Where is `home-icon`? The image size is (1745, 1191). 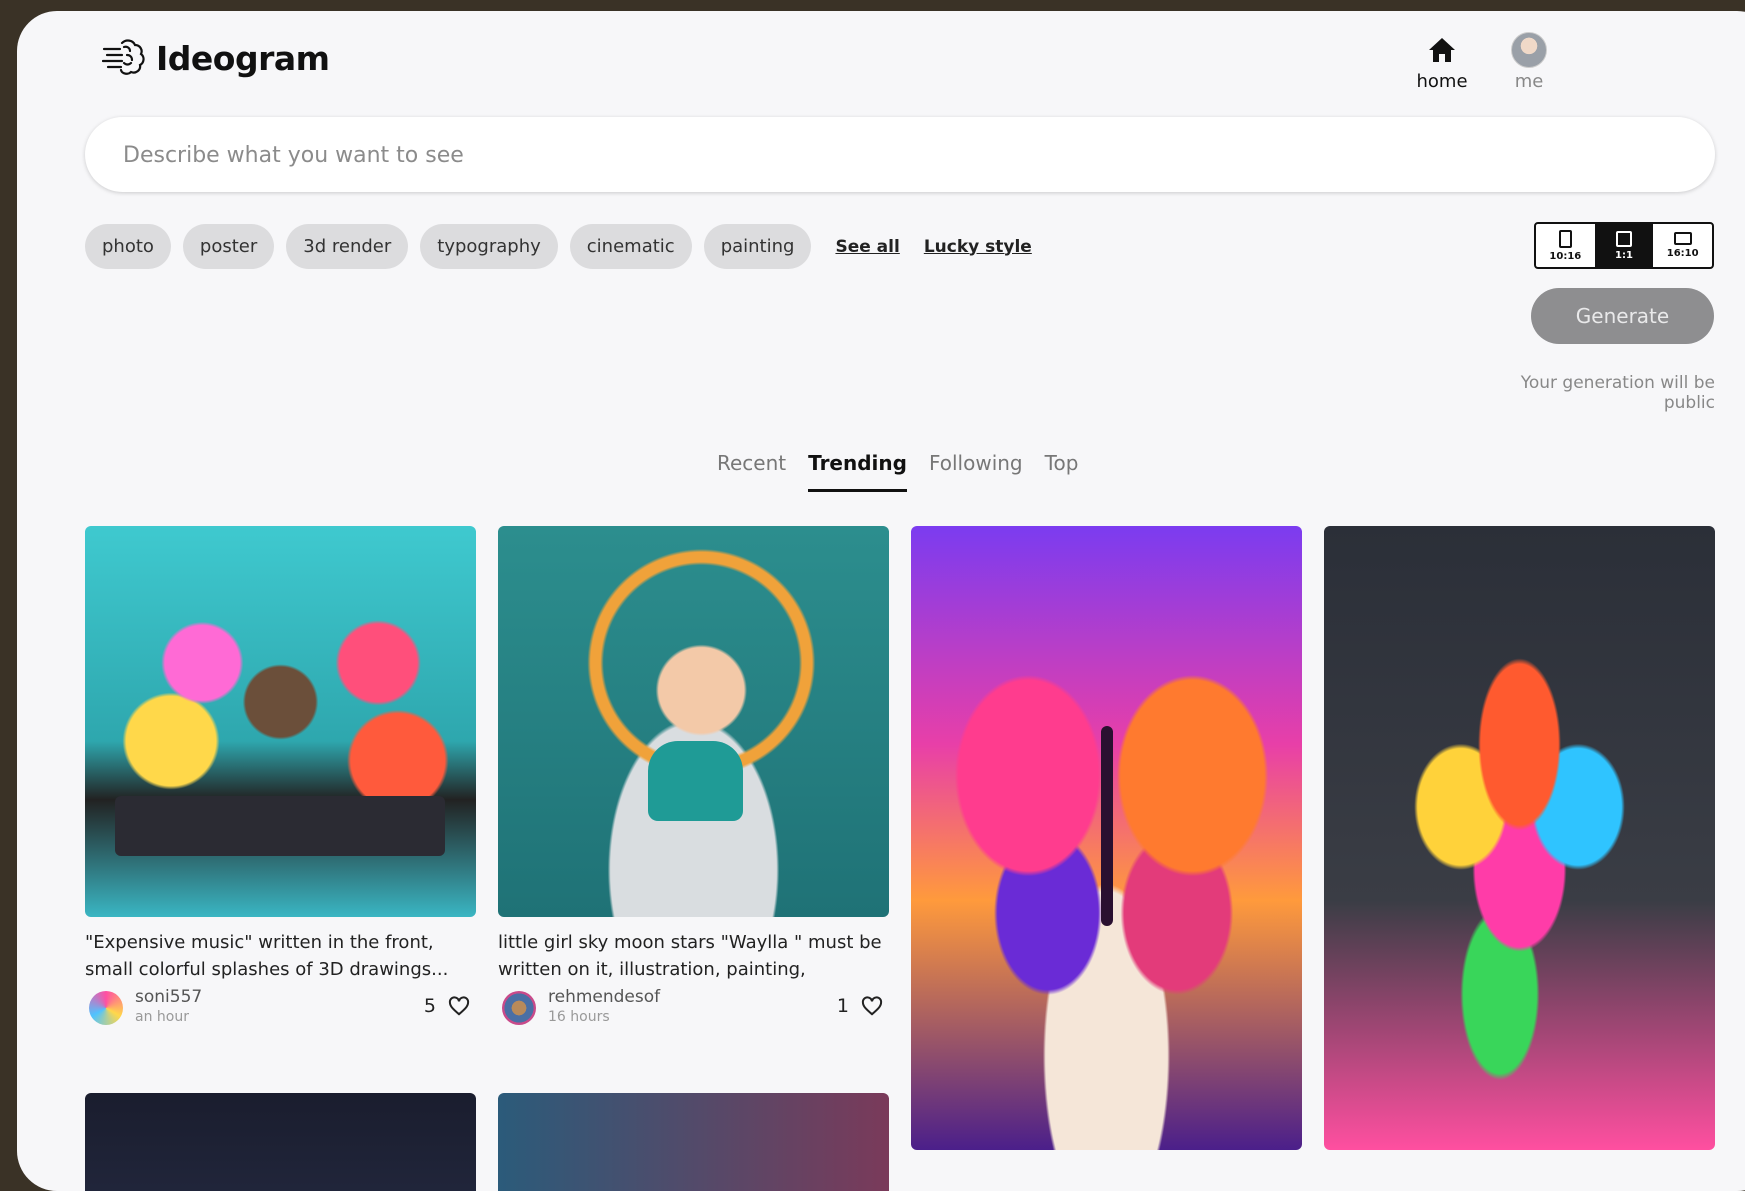 home-icon is located at coordinates (1442, 50).